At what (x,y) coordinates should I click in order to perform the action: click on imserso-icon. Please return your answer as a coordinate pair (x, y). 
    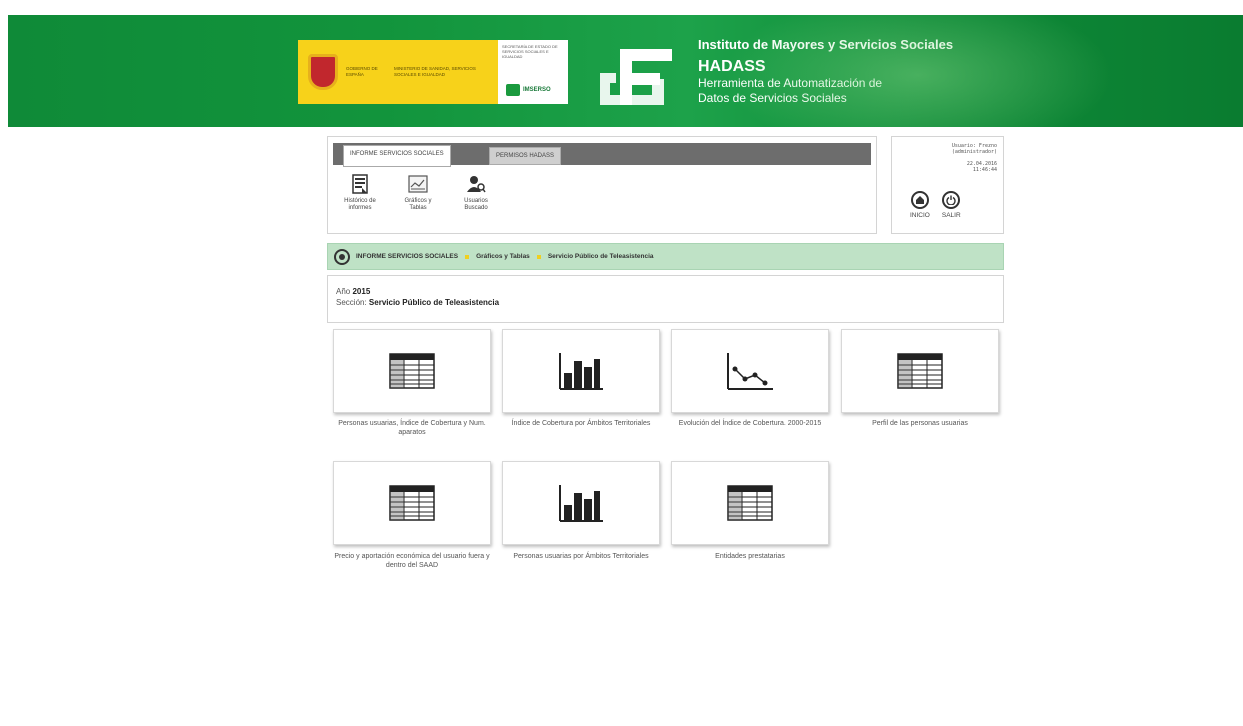
    Looking at the image, I should click on (513, 90).